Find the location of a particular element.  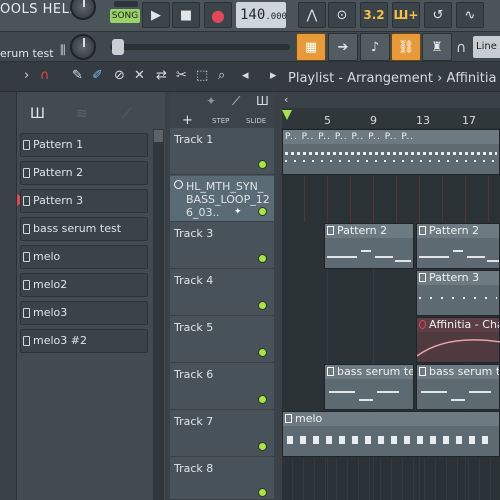

arrow-right-small-icon: › is located at coordinates (26, 75).